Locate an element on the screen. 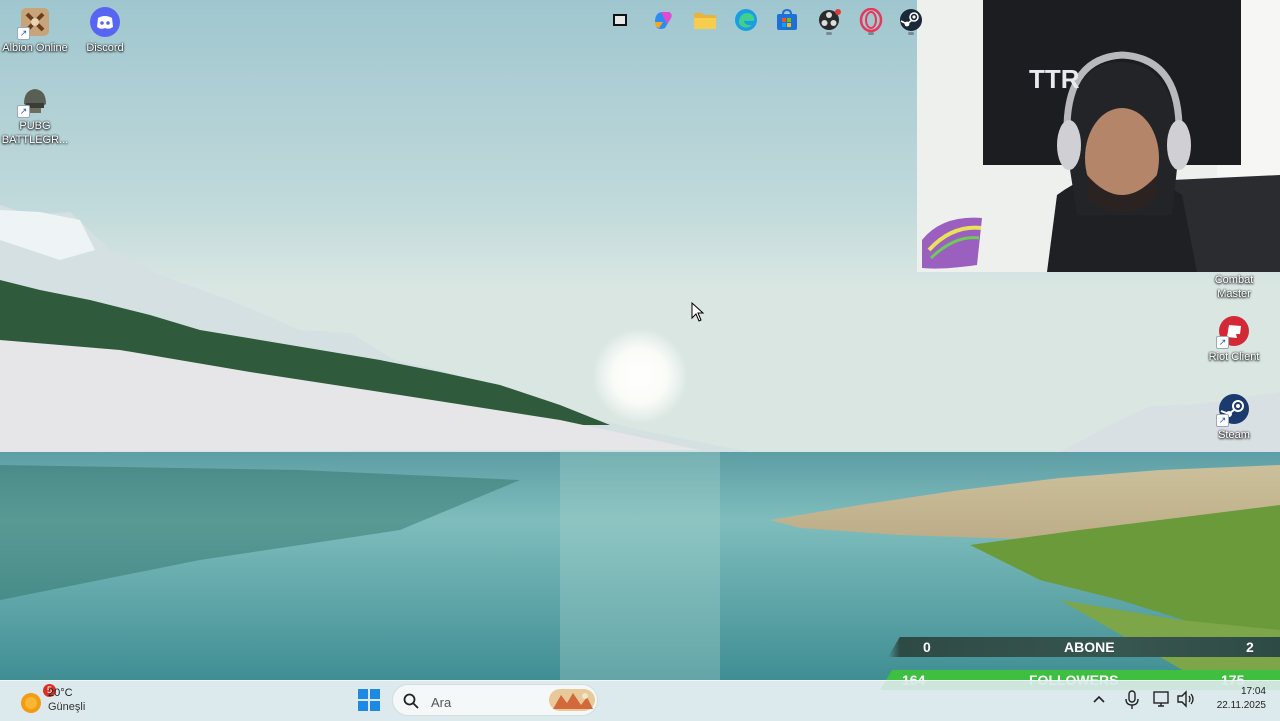 This screenshot has width=1280, height=721. volume-button is located at coordinates (1186, 700).